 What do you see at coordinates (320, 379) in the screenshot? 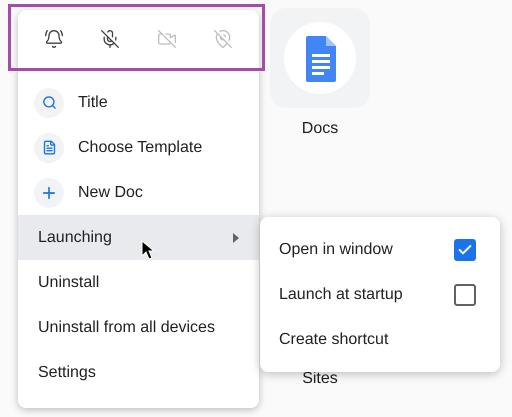
I see `app-label: Sites` at bounding box center [320, 379].